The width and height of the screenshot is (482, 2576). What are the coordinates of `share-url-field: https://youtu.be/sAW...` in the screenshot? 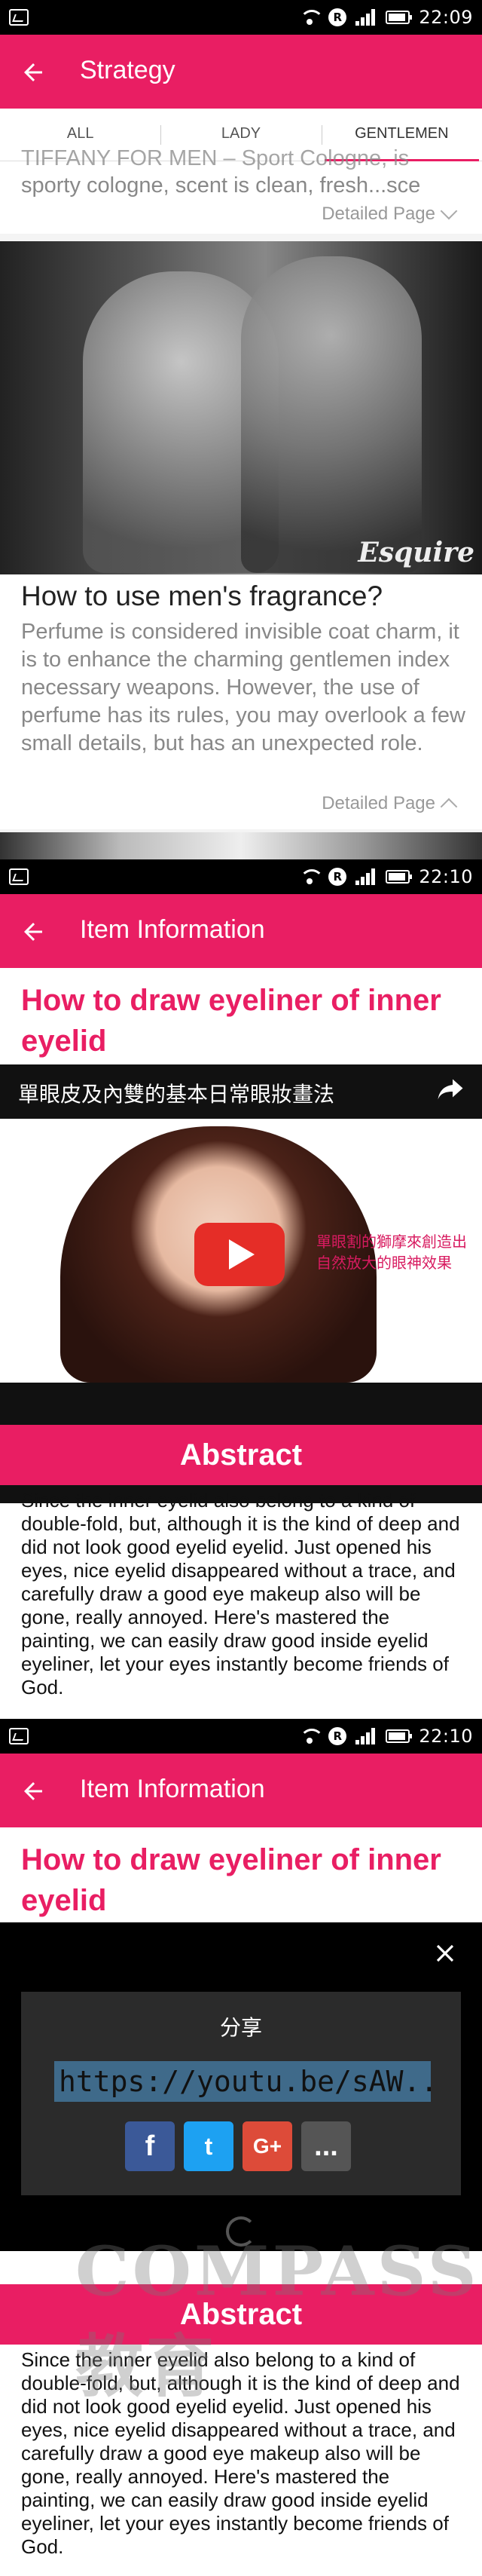 It's located at (242, 2081).